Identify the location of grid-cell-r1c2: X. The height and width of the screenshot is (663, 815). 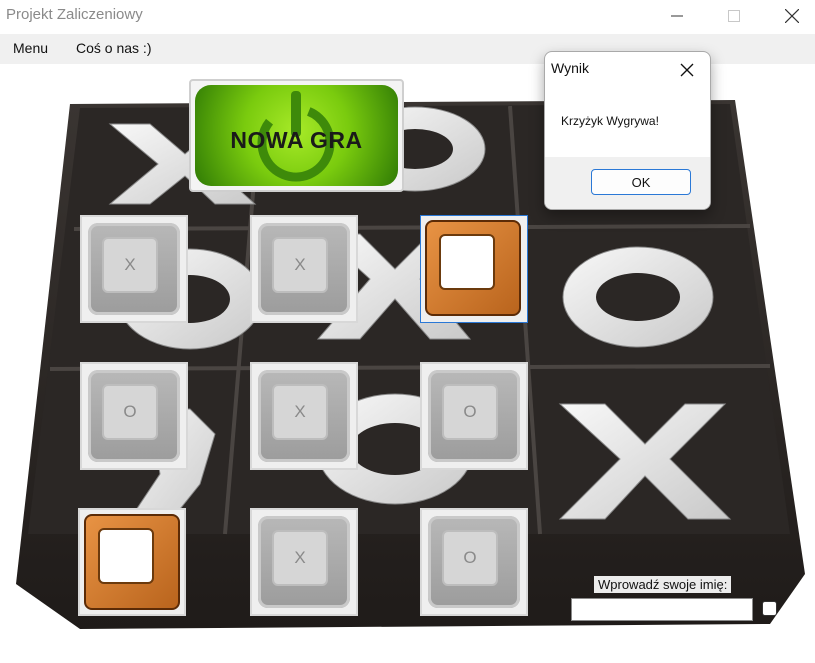
(304, 269).